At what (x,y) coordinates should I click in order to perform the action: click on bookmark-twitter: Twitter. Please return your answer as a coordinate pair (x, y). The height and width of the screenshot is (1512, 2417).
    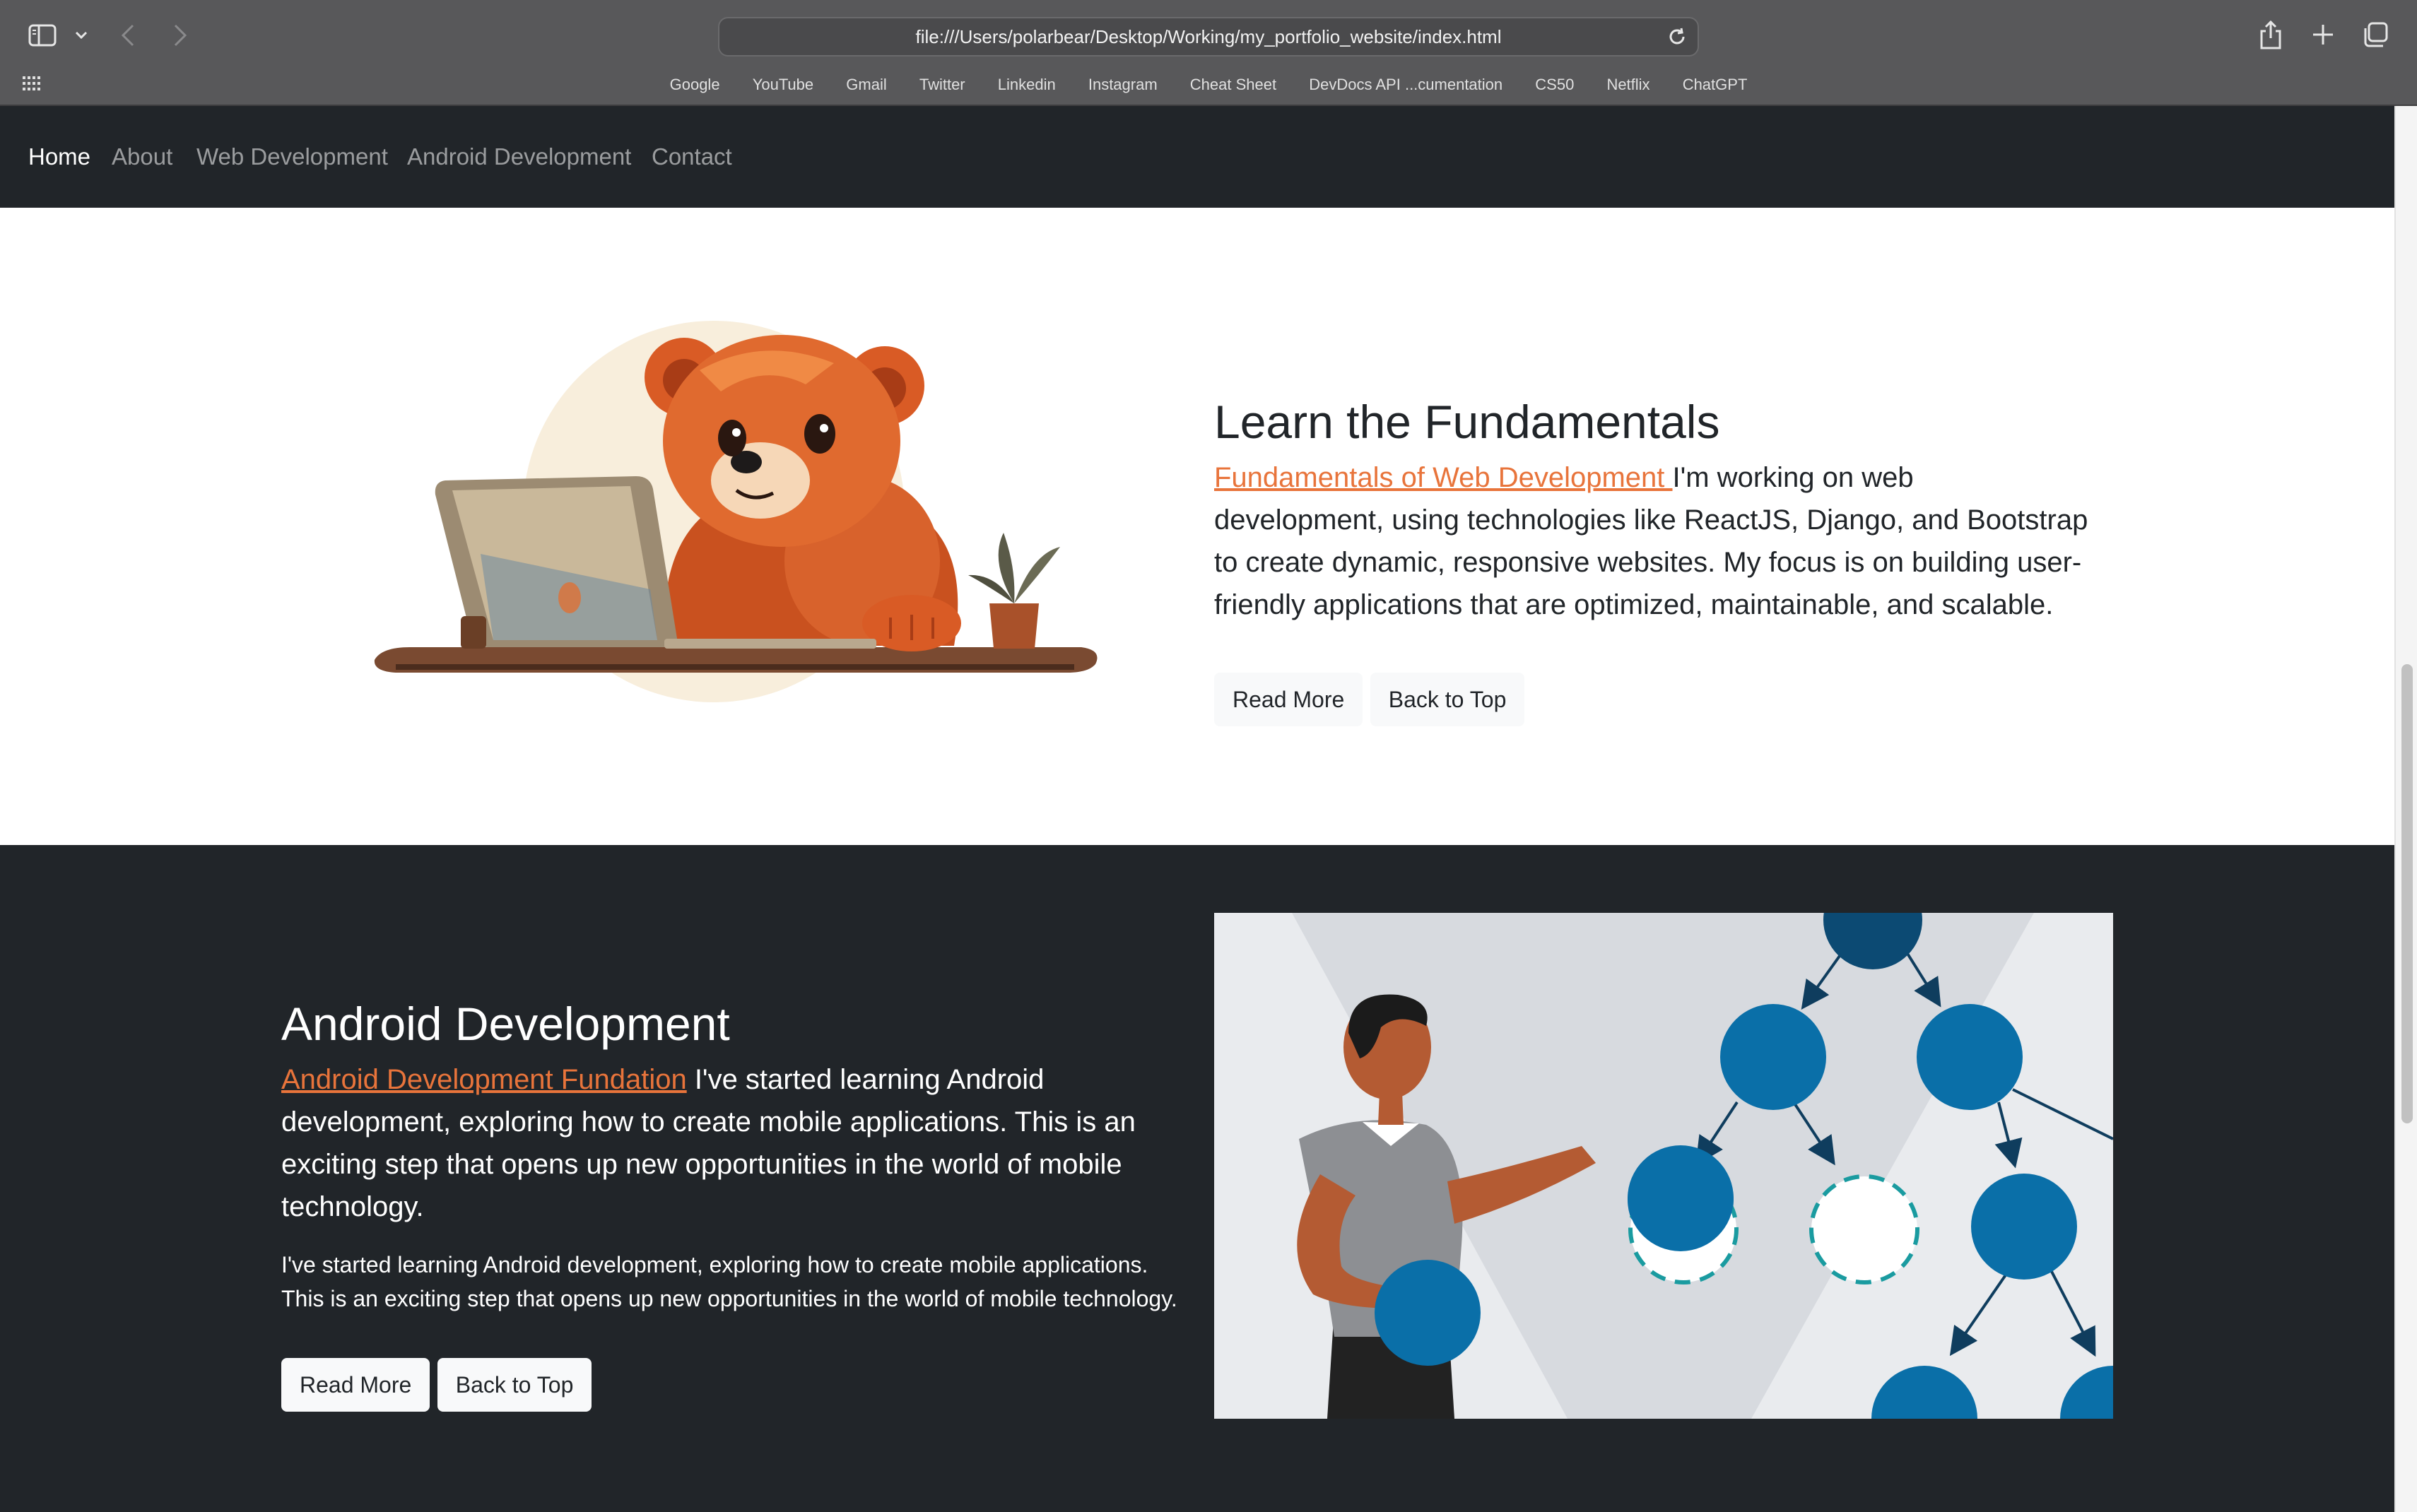
    Looking at the image, I should click on (942, 85).